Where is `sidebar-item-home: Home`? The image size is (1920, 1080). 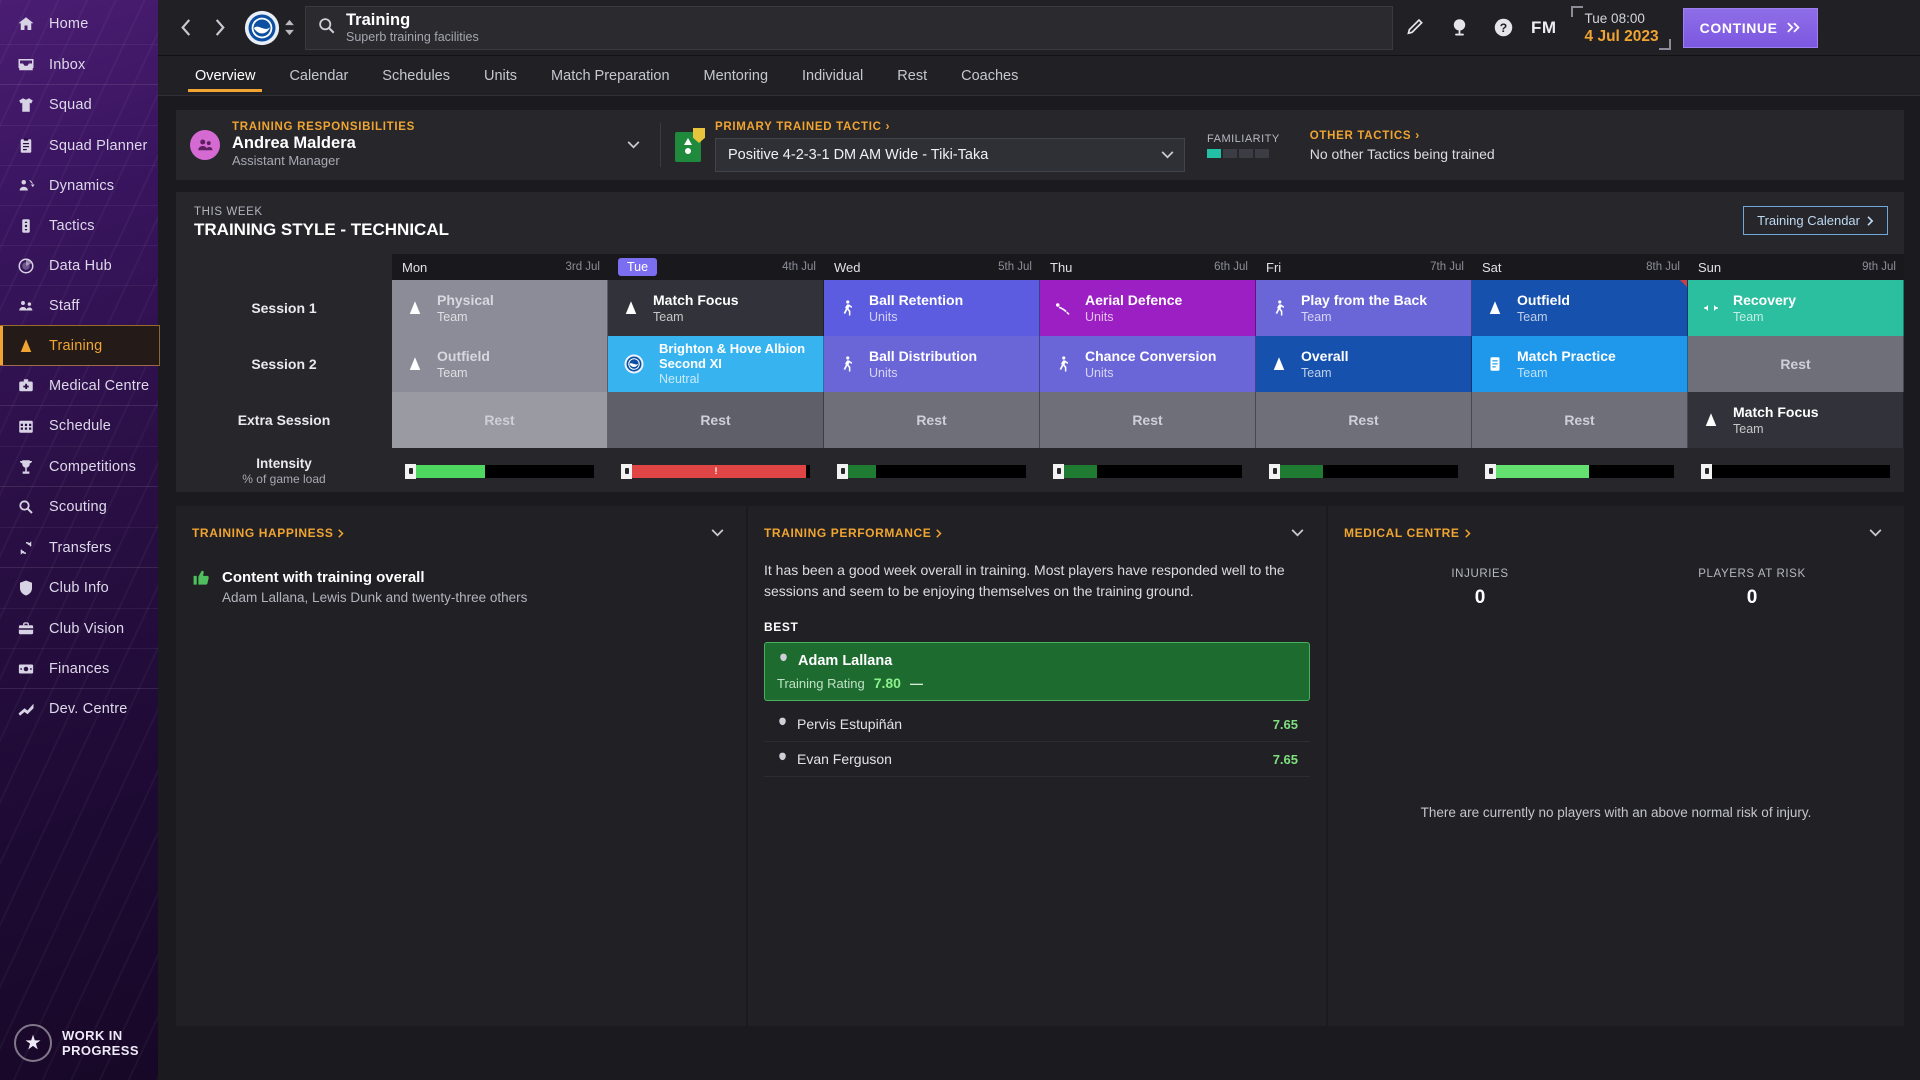 sidebar-item-home: Home is located at coordinates (79, 24).